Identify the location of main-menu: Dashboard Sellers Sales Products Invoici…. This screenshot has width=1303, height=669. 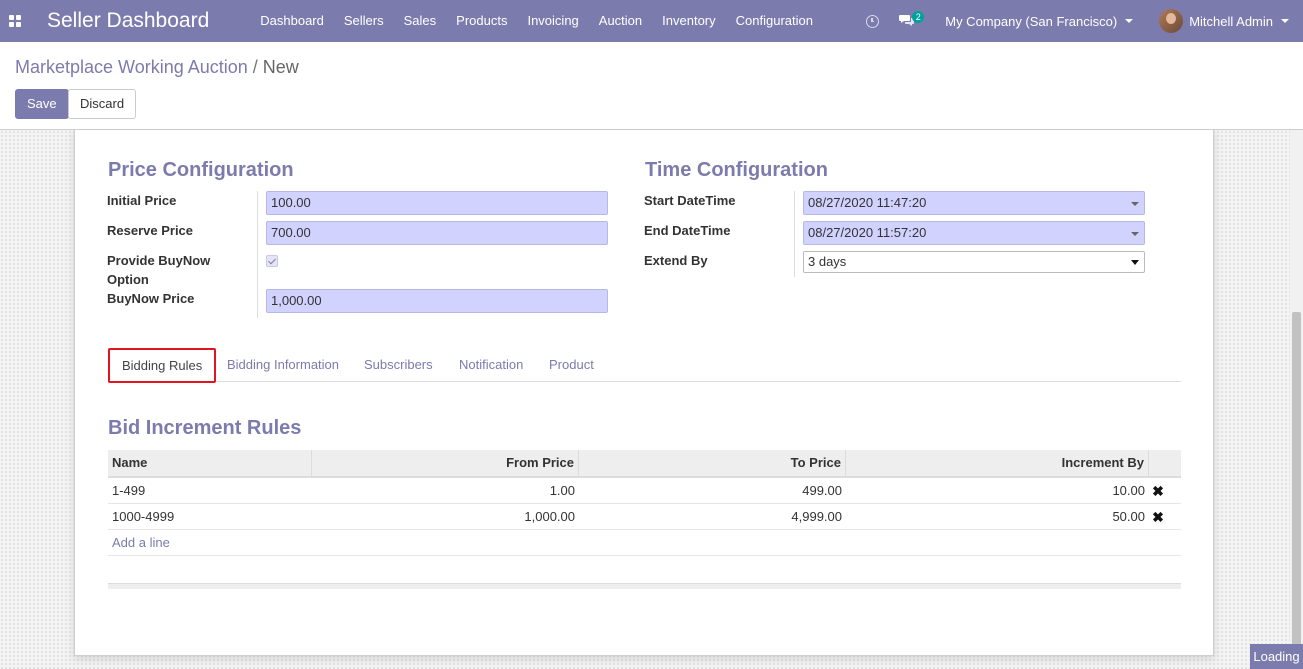
(536, 21).